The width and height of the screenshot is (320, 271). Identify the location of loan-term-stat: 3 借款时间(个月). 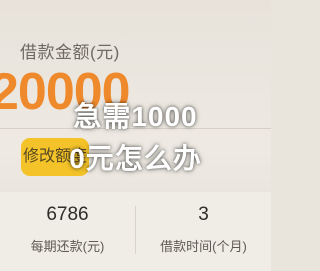
(203, 231).